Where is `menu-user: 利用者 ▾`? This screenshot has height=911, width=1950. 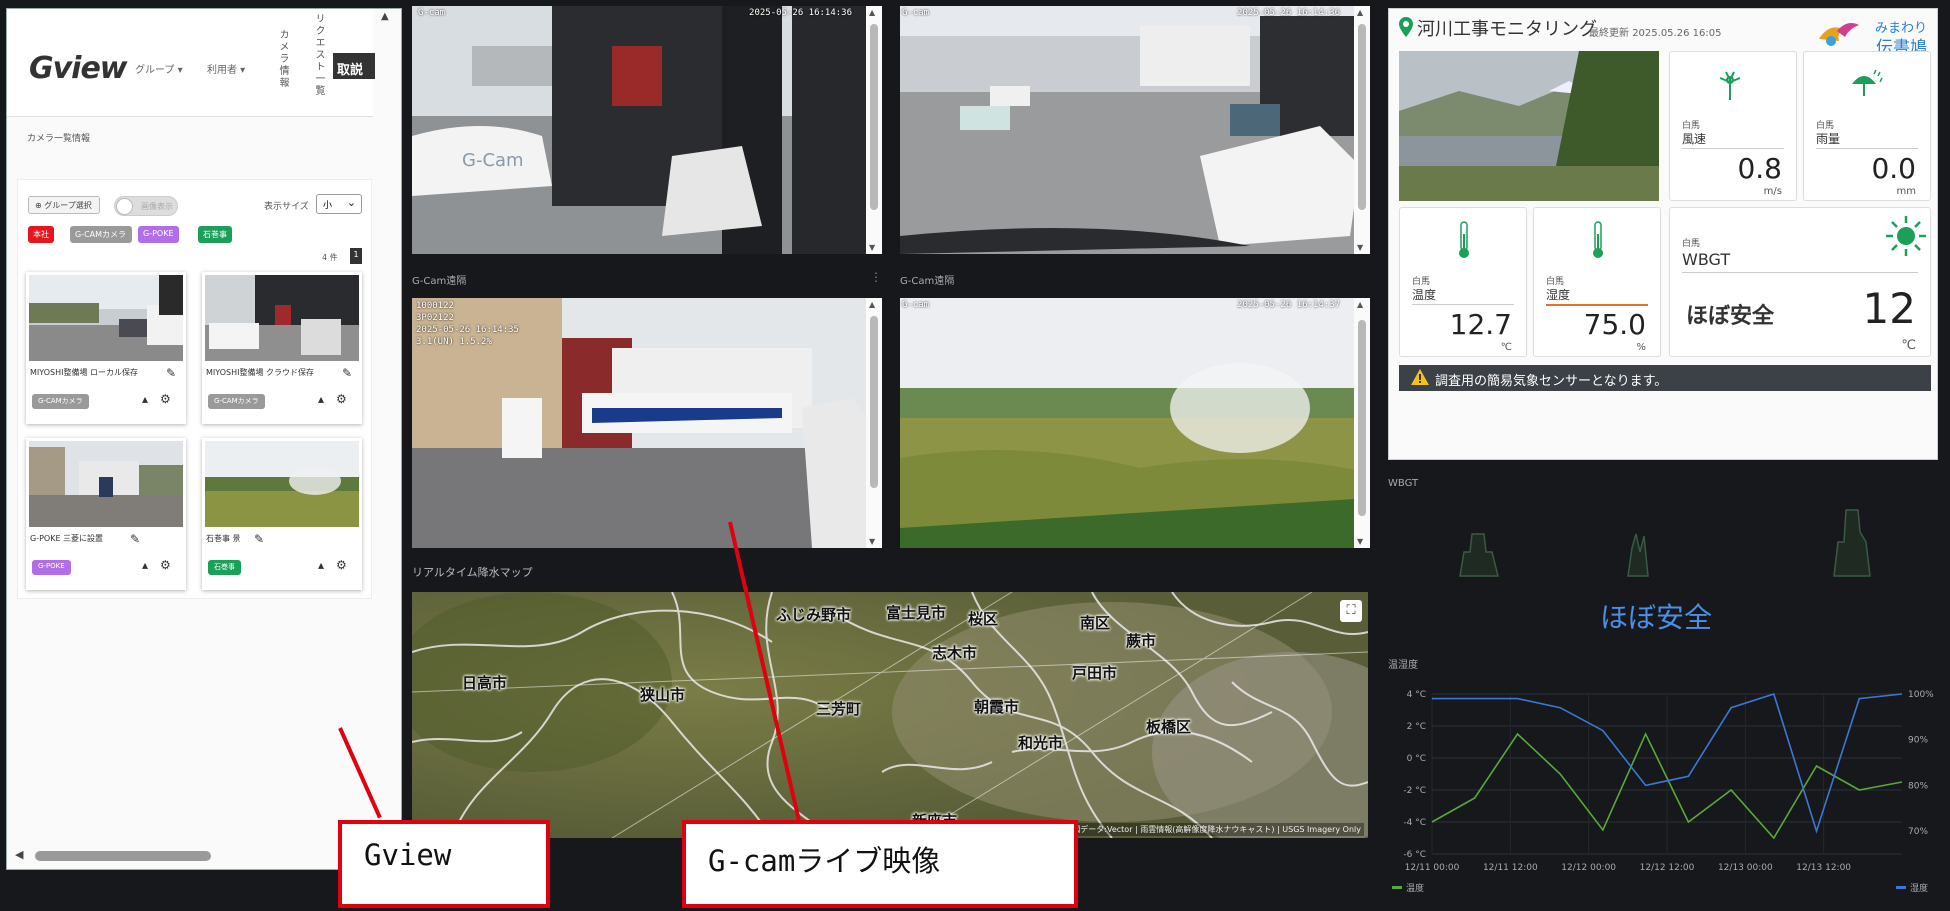 menu-user: 利用者 ▾ is located at coordinates (226, 68).